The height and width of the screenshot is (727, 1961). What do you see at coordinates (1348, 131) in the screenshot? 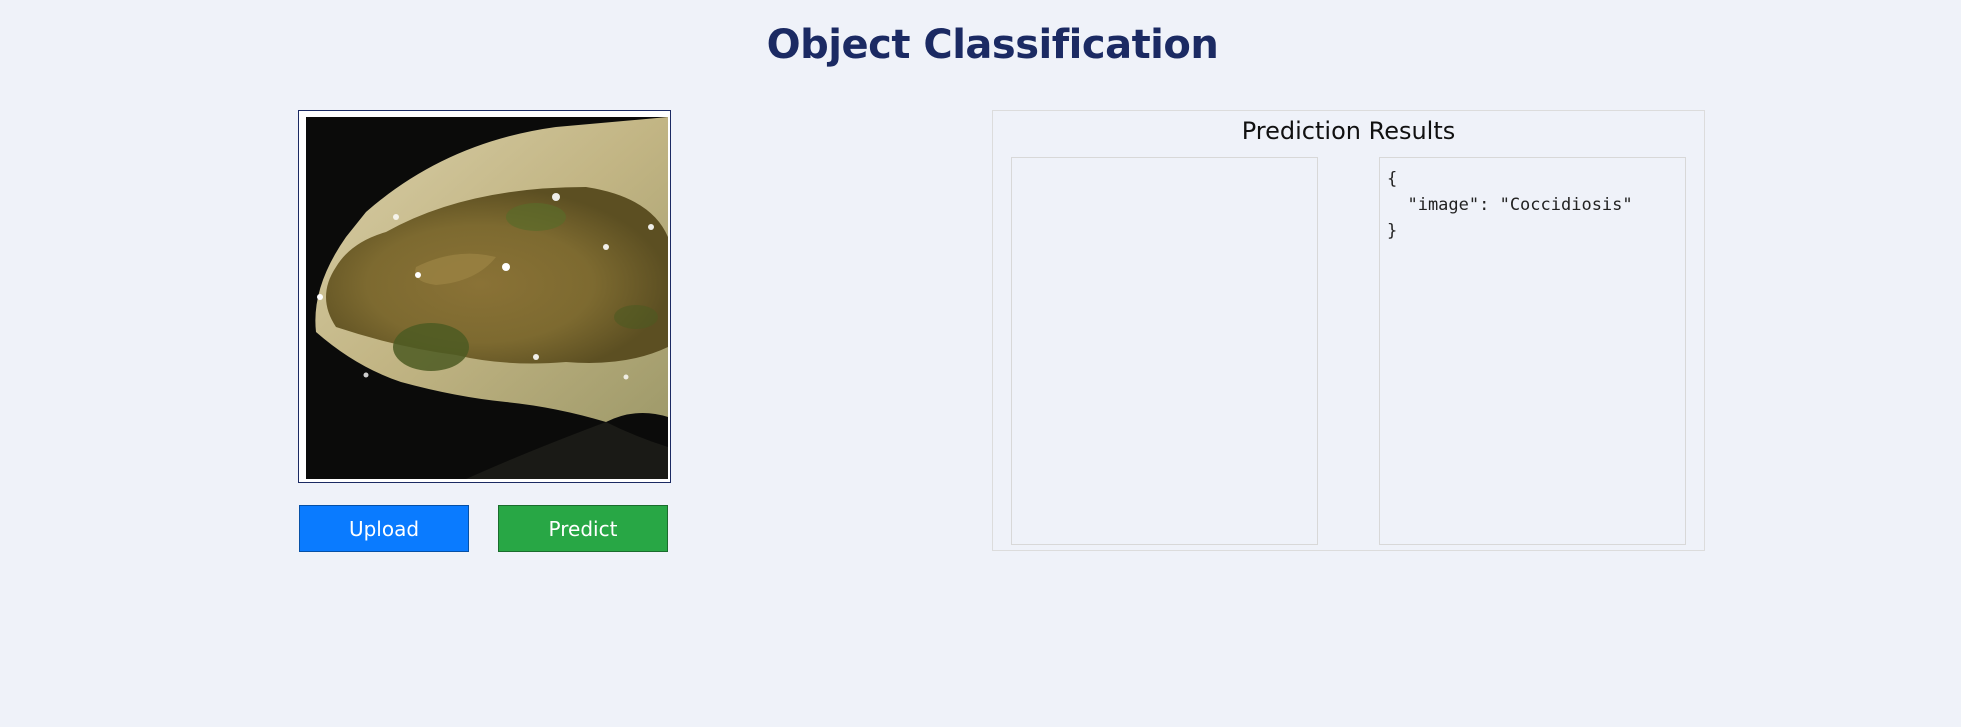
I see `results-title: Prediction Results` at bounding box center [1348, 131].